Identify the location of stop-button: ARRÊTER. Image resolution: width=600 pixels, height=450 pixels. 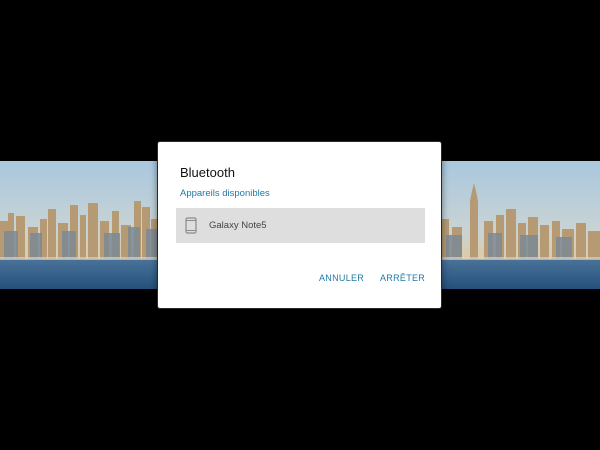
(402, 278).